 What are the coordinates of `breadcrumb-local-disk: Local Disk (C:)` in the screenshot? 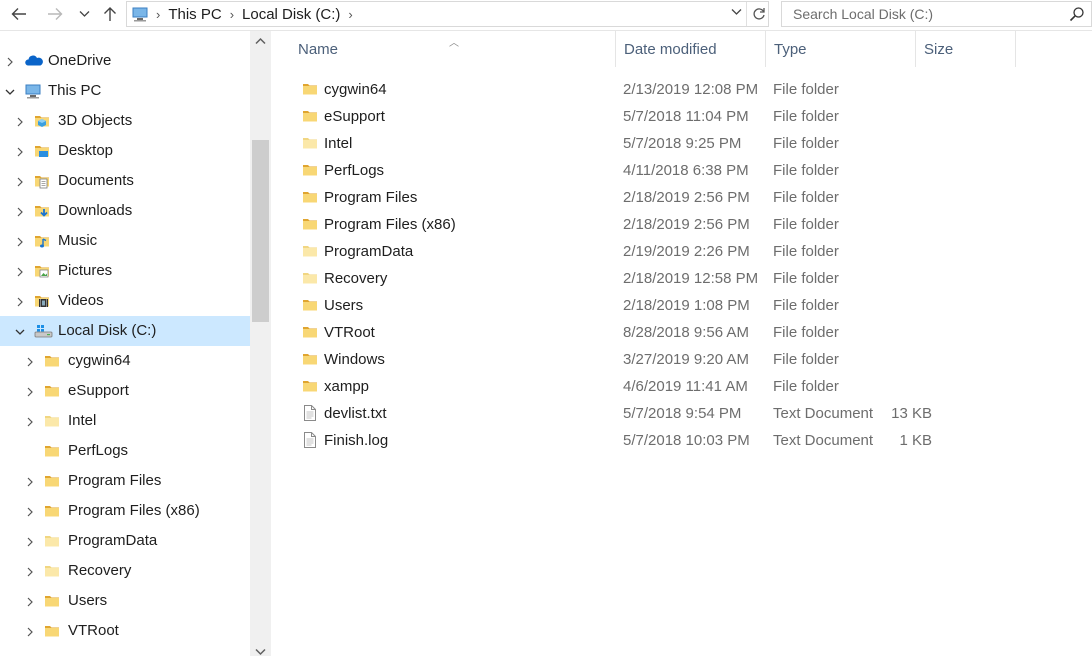 It's located at (291, 14).